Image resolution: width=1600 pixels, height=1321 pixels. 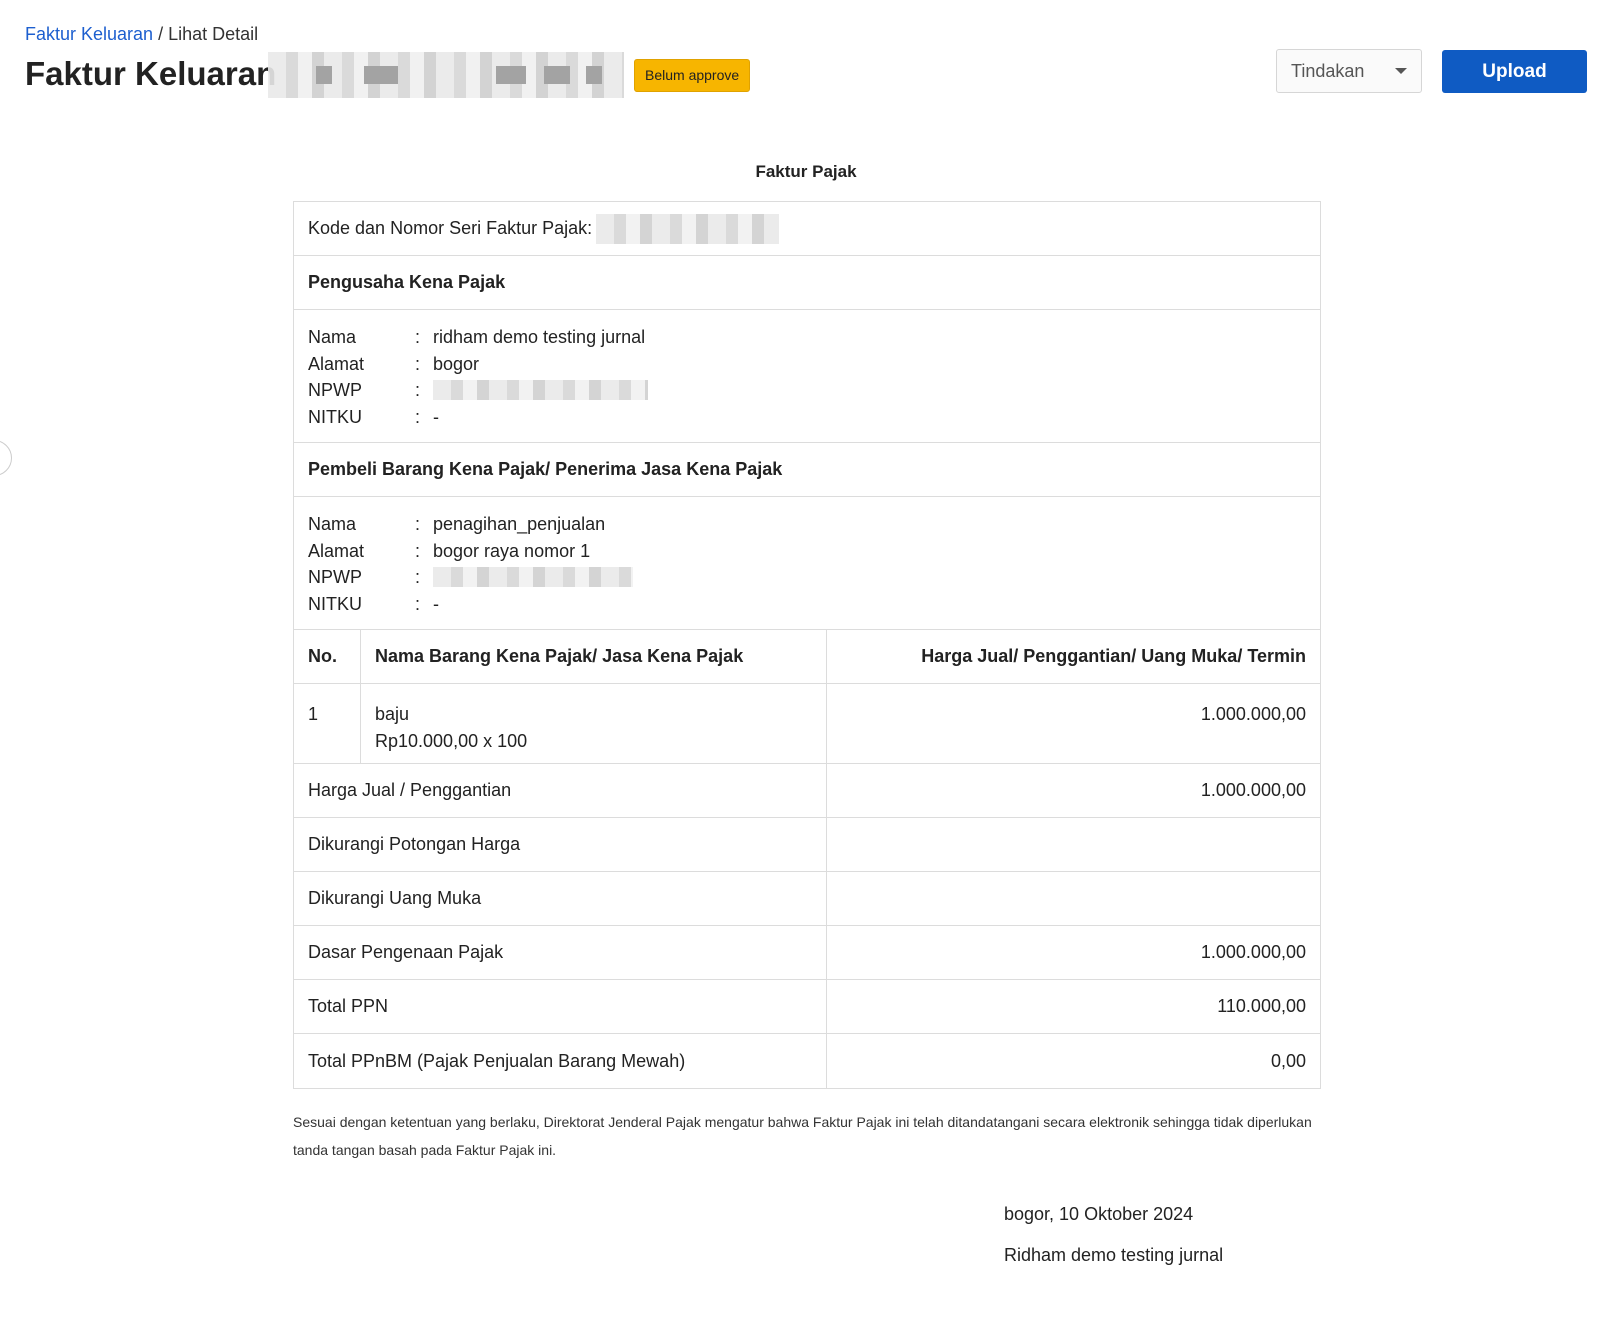 What do you see at coordinates (807, 337) in the screenshot?
I see `seller-name-line: Nama: ridham demo testing jurnal` at bounding box center [807, 337].